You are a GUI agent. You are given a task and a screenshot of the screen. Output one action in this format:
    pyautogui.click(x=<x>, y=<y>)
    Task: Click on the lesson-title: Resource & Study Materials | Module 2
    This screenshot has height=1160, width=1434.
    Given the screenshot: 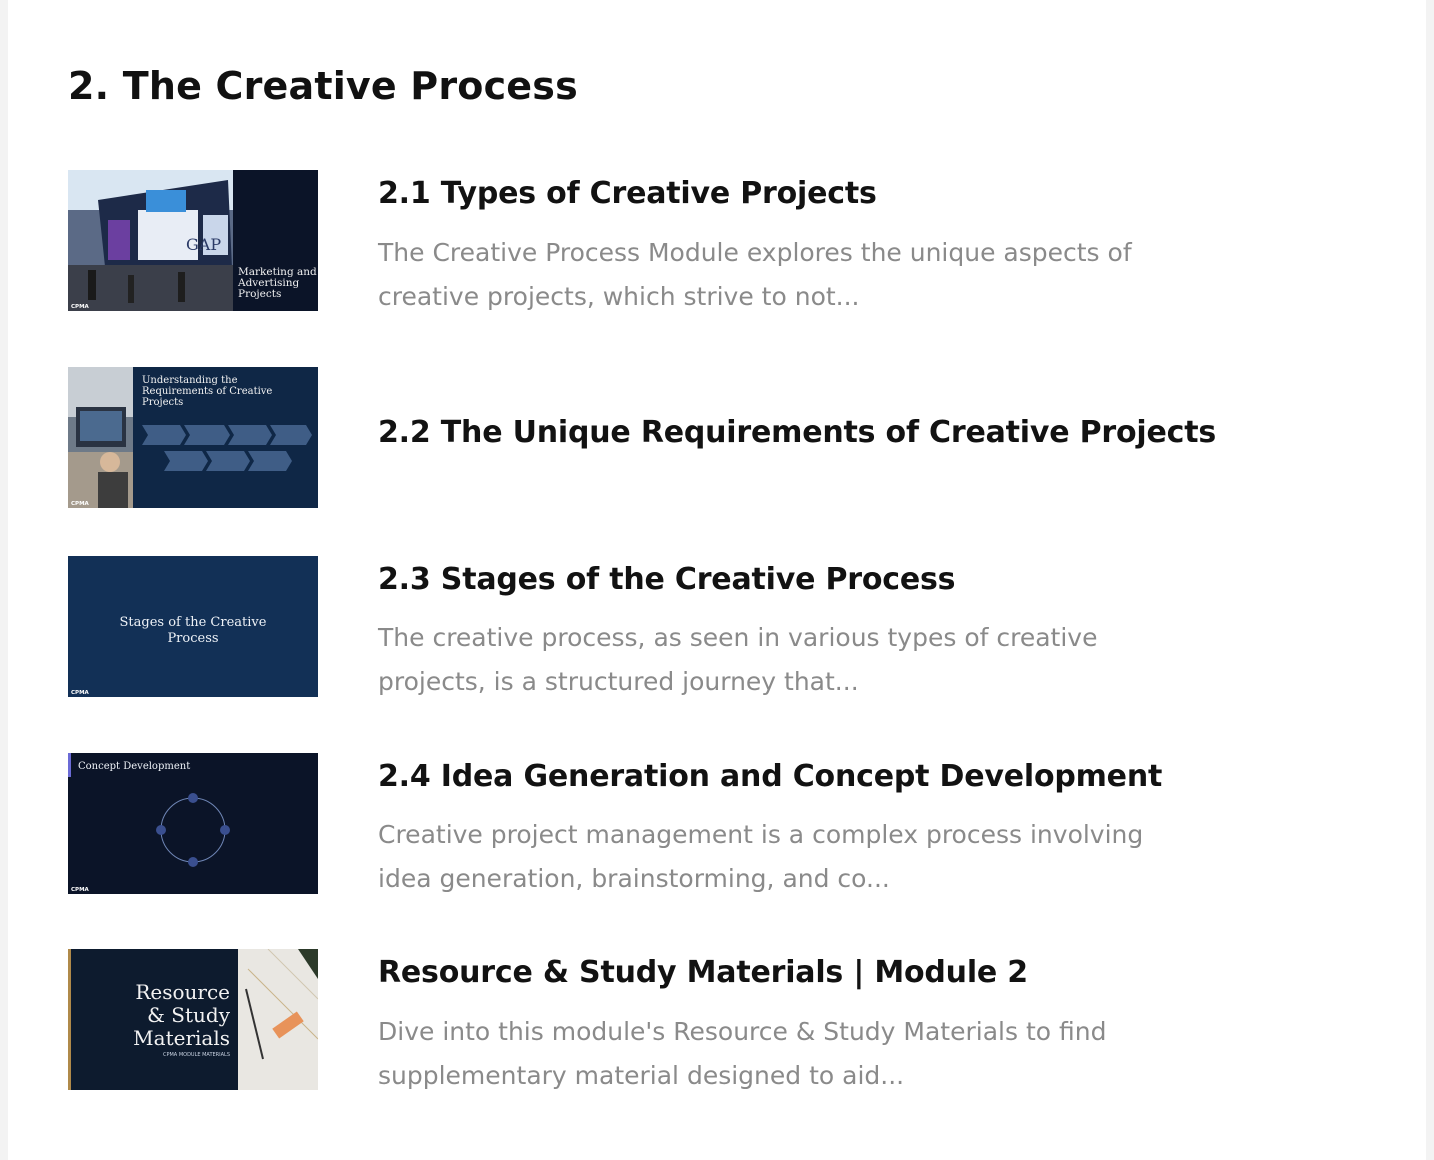 What is the action you would take?
    pyautogui.click(x=703, y=972)
    